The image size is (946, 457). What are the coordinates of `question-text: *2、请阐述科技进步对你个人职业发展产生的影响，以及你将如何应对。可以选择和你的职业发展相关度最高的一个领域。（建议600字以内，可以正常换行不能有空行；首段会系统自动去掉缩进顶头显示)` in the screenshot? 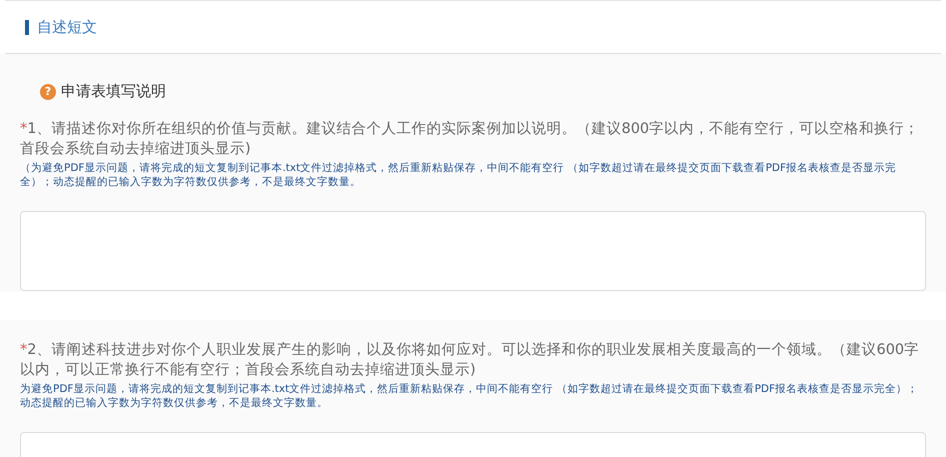 It's located at (470, 360).